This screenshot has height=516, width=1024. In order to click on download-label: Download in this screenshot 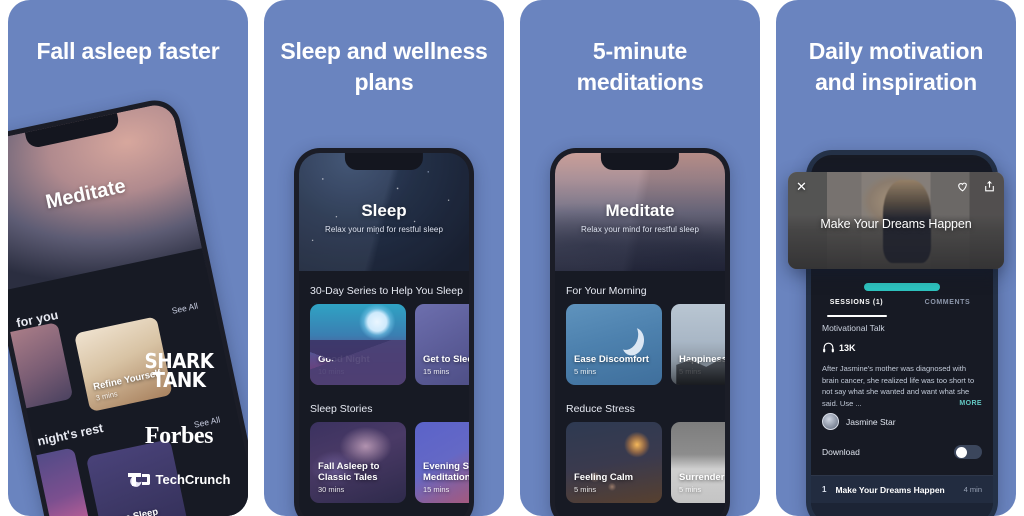, I will do `click(841, 452)`.